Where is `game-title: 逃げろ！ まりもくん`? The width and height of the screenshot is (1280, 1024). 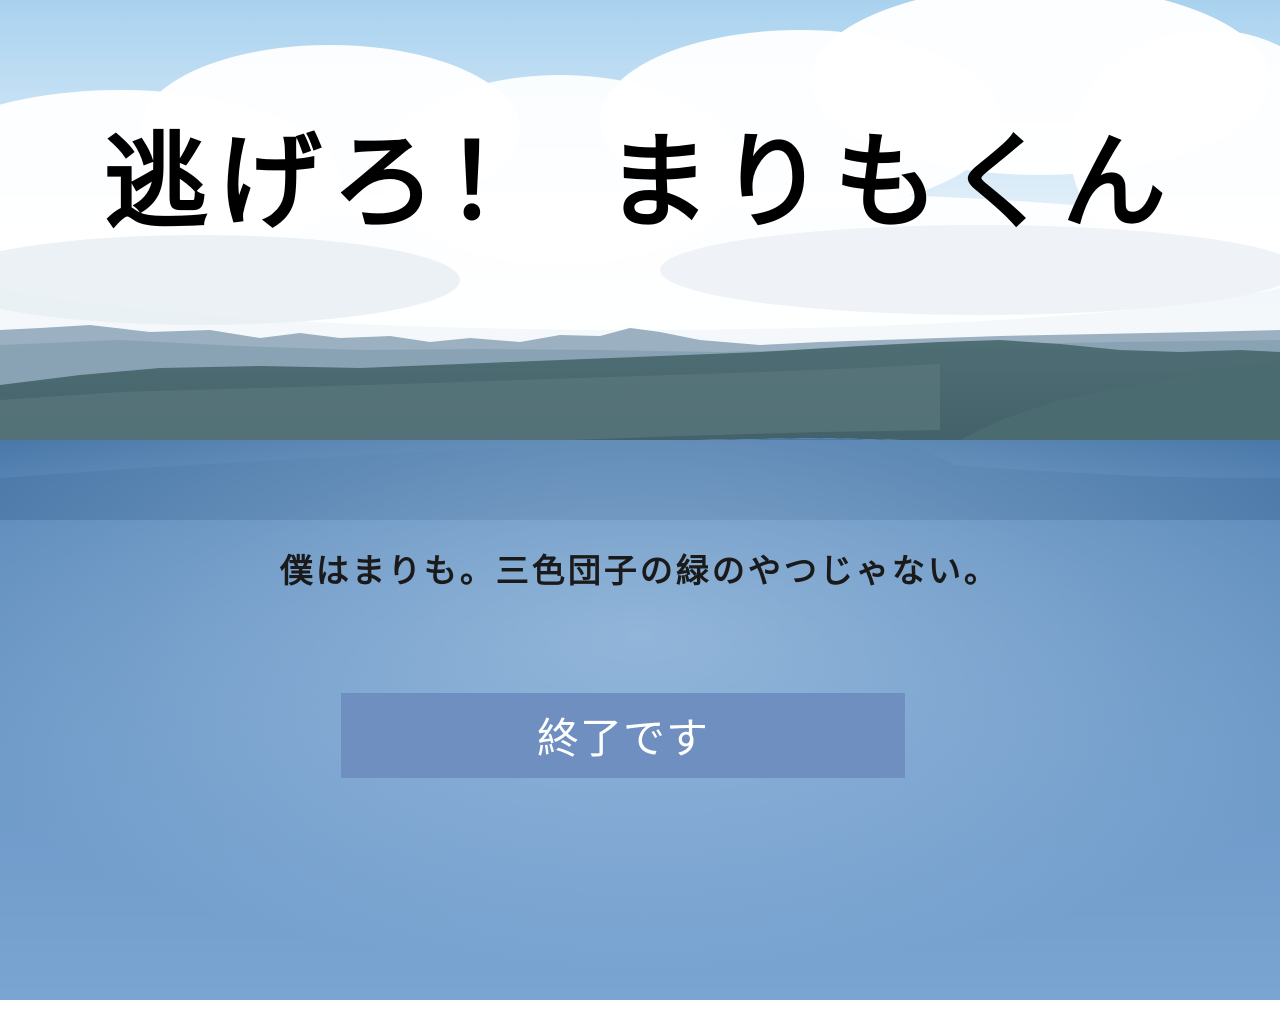
game-title: 逃げろ！ まりもくん is located at coordinates (640, 182).